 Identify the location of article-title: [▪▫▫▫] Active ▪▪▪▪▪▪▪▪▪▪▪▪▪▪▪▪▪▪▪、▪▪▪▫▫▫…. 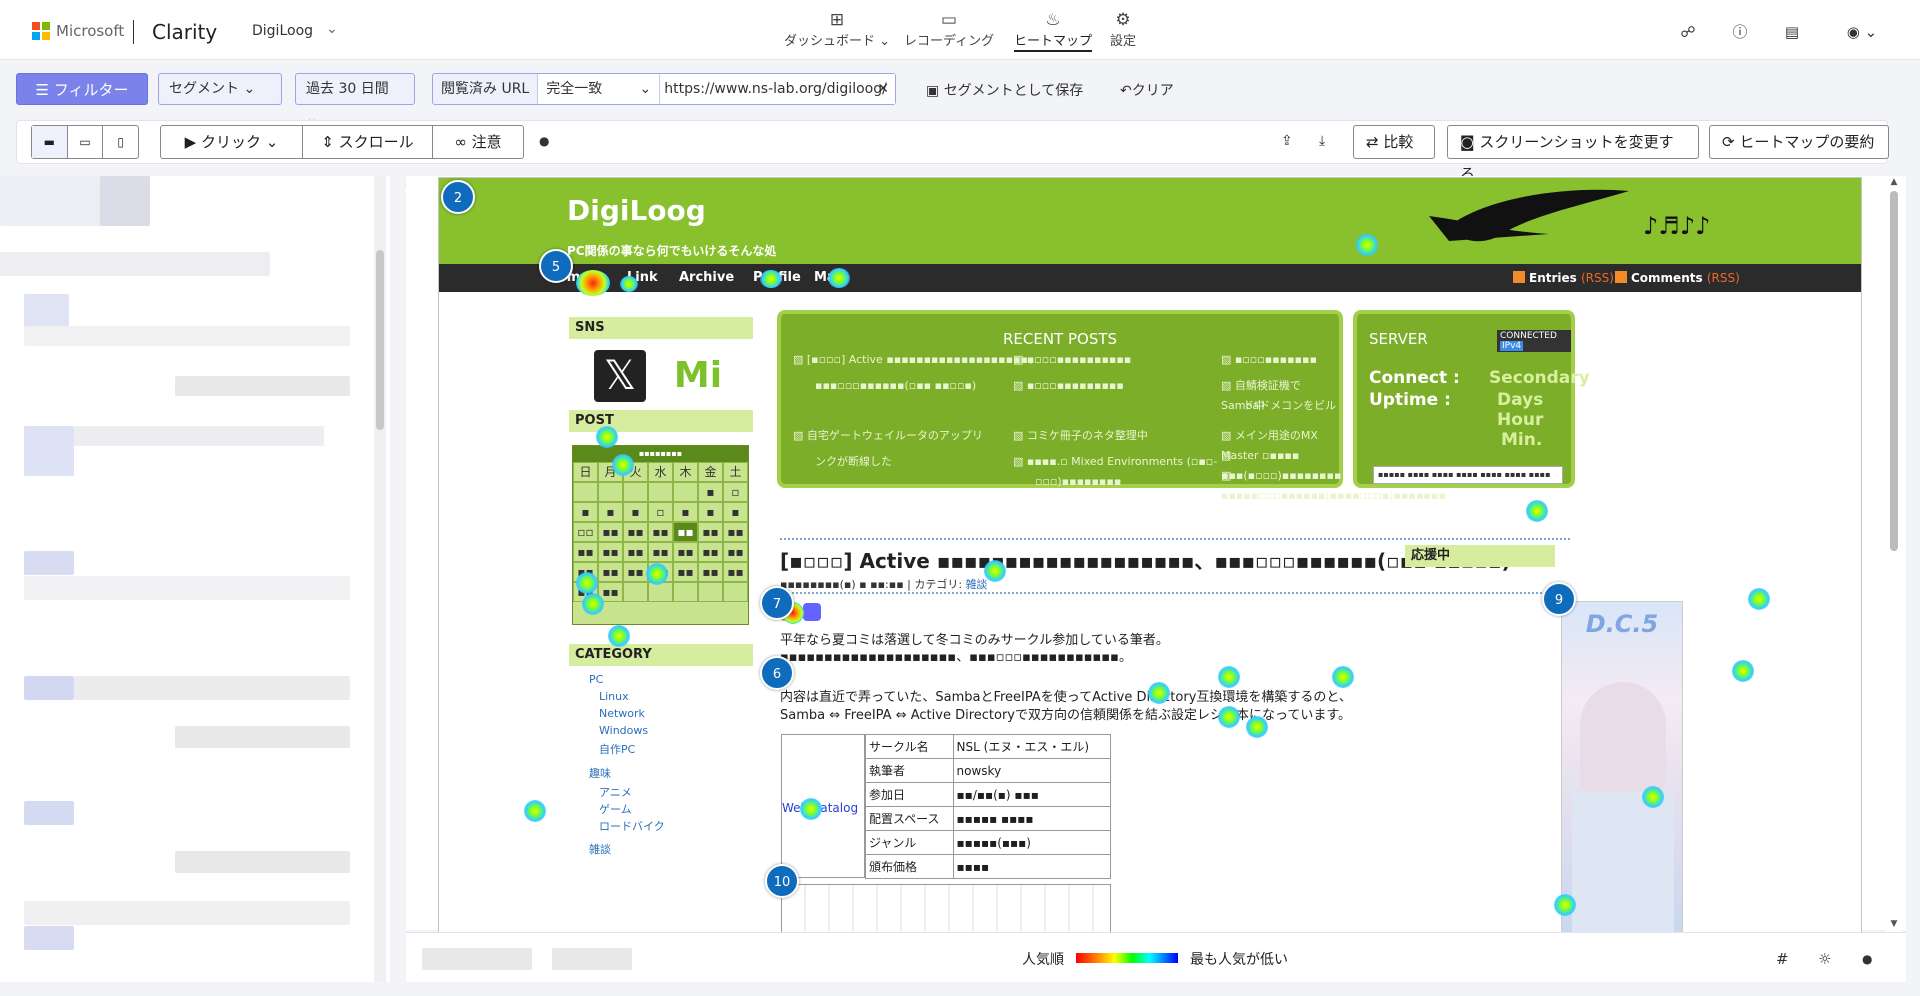
(1145, 559).